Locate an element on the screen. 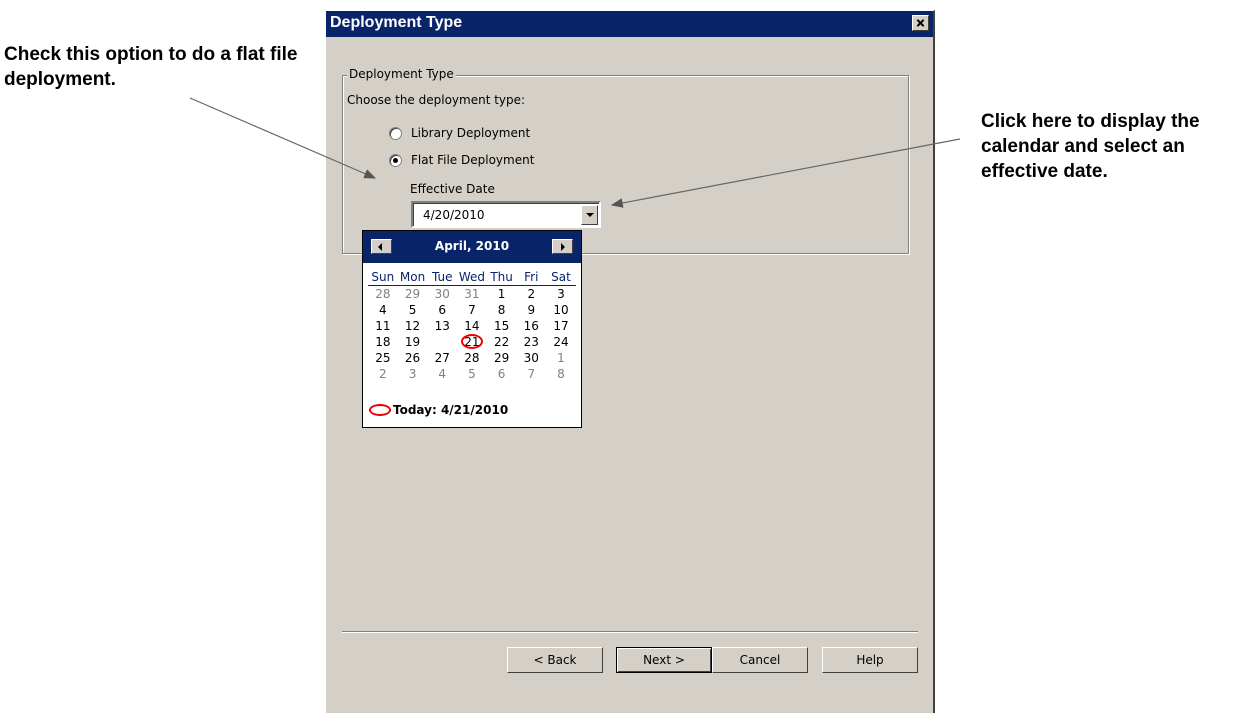 This screenshot has height=713, width=1238. weekday-label: Tue is located at coordinates (442, 277).